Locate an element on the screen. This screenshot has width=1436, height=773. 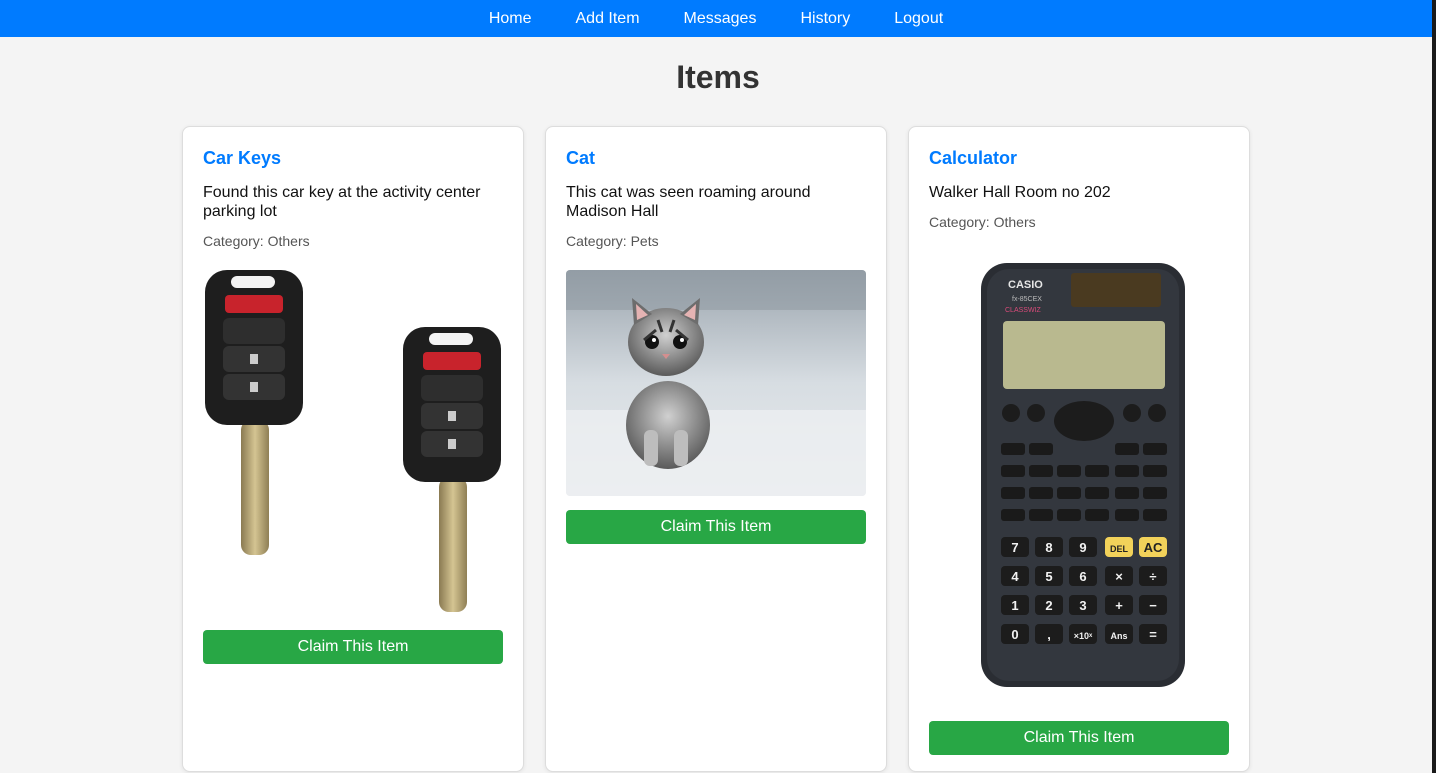
item-title: Calculator is located at coordinates (1079, 158).